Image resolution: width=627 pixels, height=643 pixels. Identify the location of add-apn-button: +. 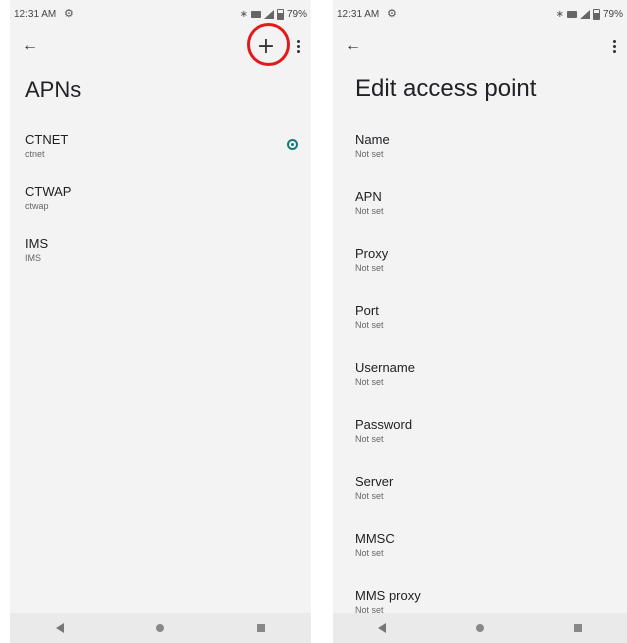
(266, 46).